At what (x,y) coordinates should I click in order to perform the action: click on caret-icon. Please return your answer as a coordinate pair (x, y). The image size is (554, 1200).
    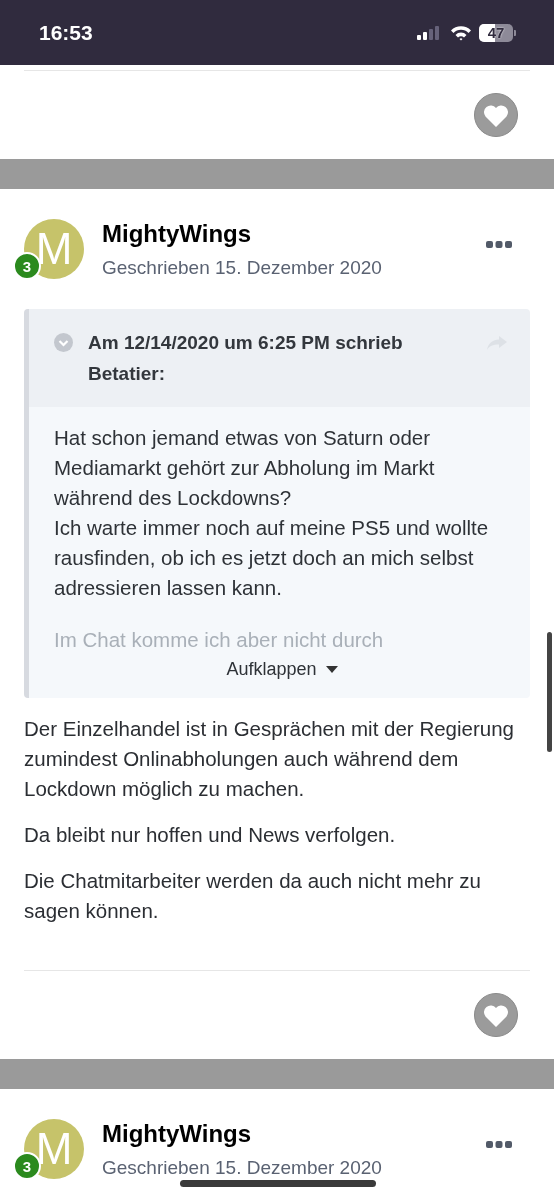
    Looking at the image, I should click on (331, 669).